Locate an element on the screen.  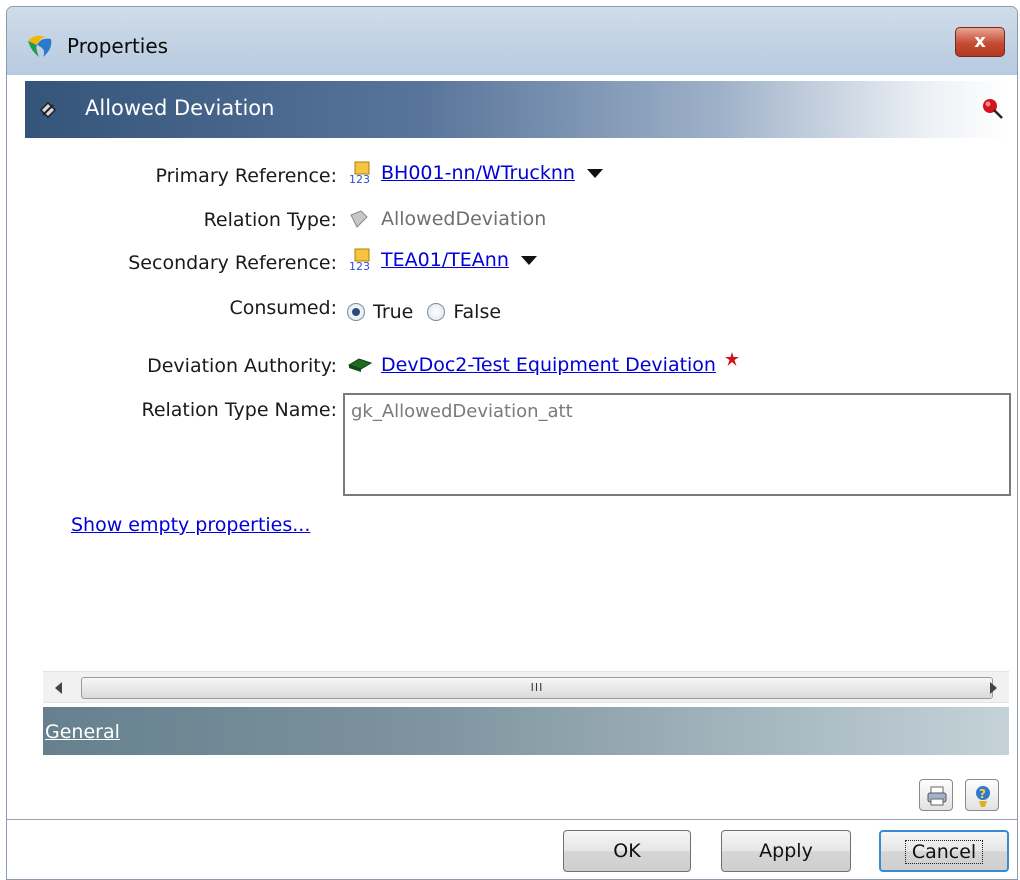
scrollbar-thumb: III is located at coordinates (537, 688).